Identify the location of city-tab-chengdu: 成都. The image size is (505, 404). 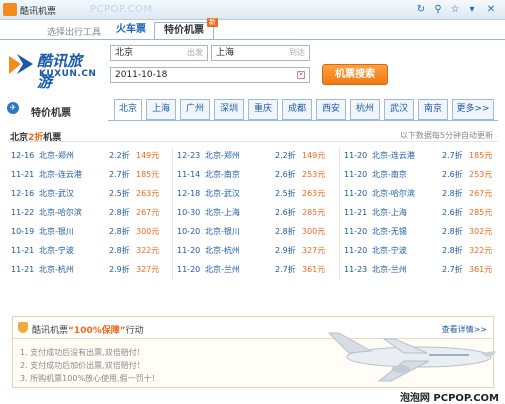
(297, 109).